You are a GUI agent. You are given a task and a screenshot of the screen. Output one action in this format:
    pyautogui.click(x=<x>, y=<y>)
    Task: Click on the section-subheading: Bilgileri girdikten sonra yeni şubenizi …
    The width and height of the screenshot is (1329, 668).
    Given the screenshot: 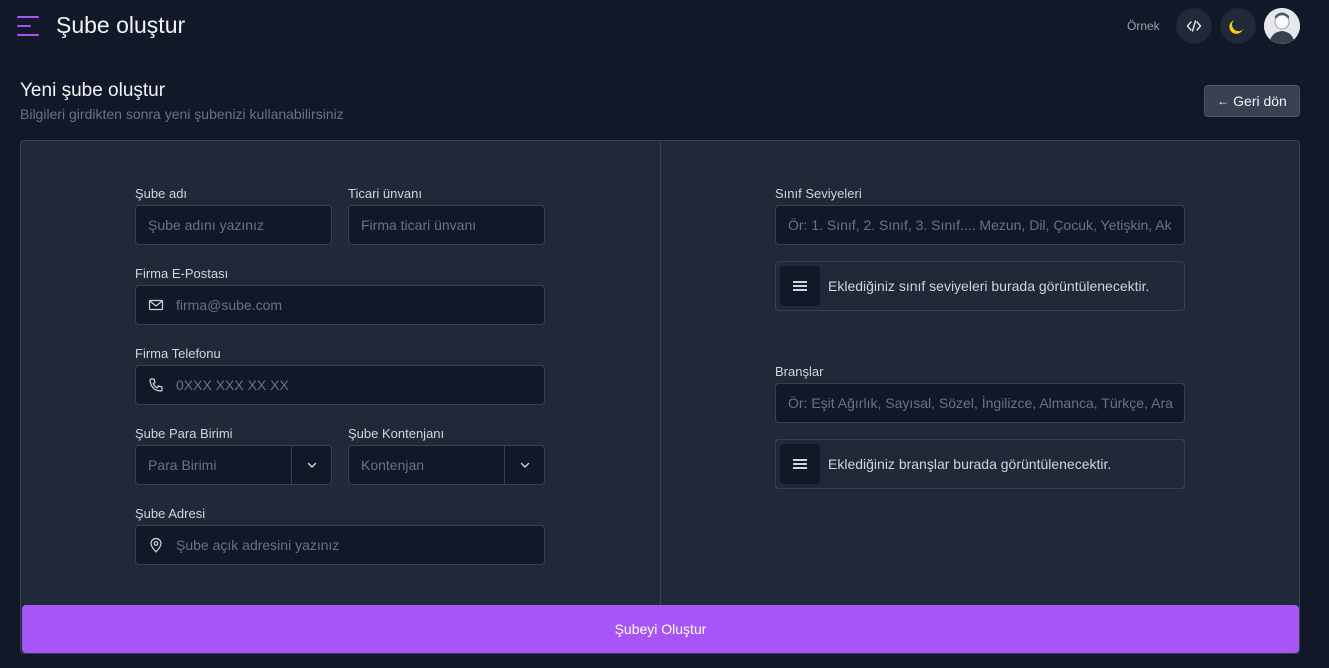 What is the action you would take?
    pyautogui.click(x=182, y=114)
    